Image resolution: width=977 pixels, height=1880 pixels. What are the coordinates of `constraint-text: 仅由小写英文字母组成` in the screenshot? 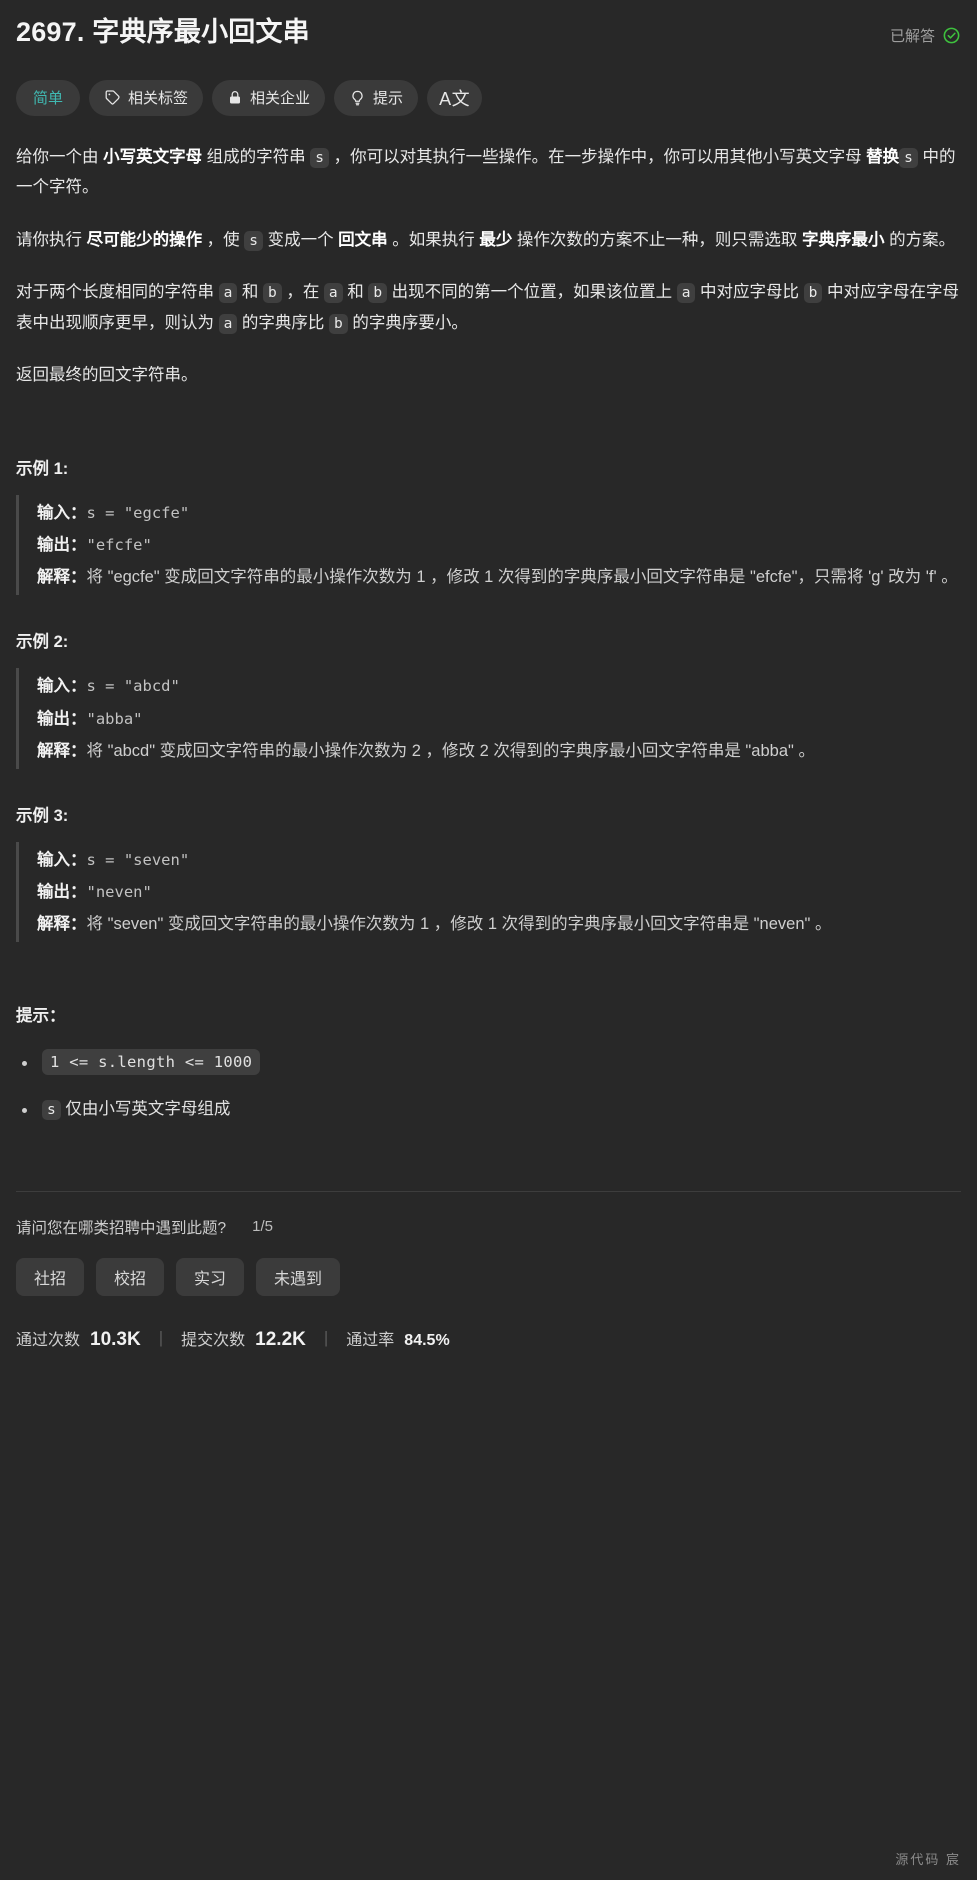 It's located at (145, 1109).